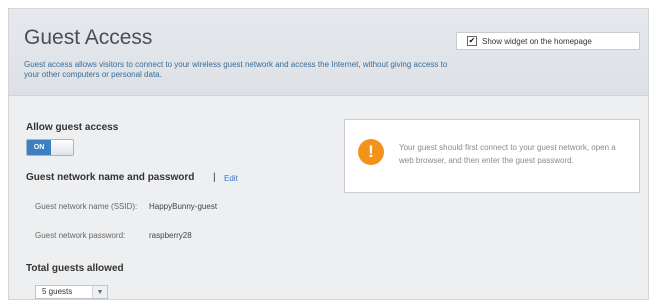 Image resolution: width=654 pixels, height=300 pixels. I want to click on total-guests-value: 5 guests, so click(57, 291).